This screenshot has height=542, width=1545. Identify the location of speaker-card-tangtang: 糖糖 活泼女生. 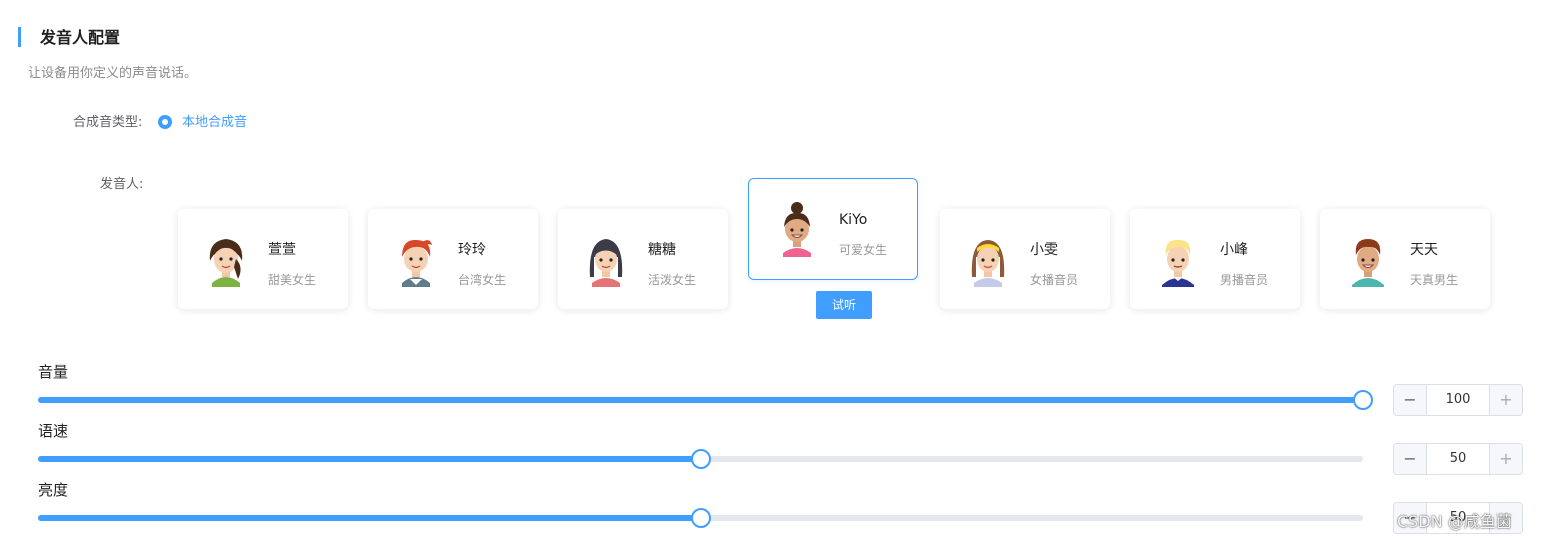
(643, 259).